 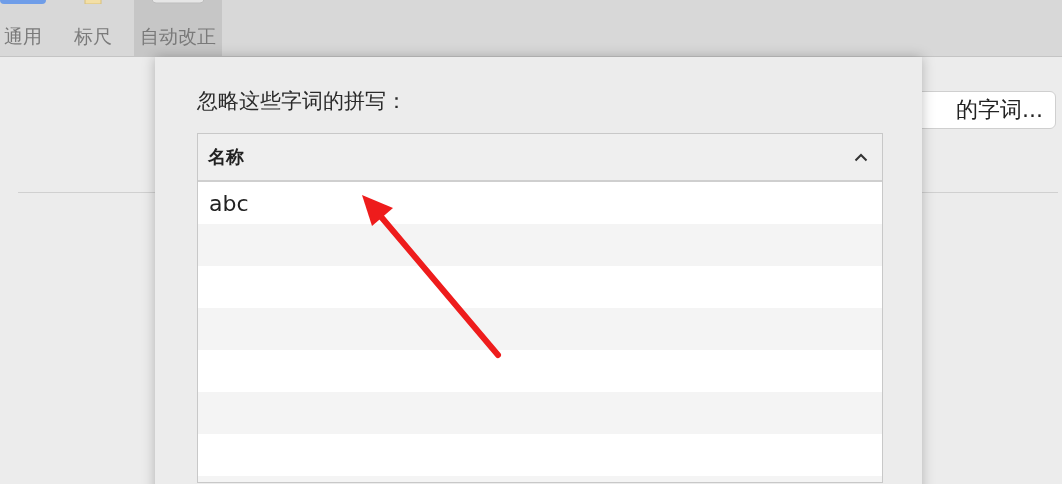 What do you see at coordinates (178, 28) in the screenshot?
I see `toolbar-tab: 自动改正` at bounding box center [178, 28].